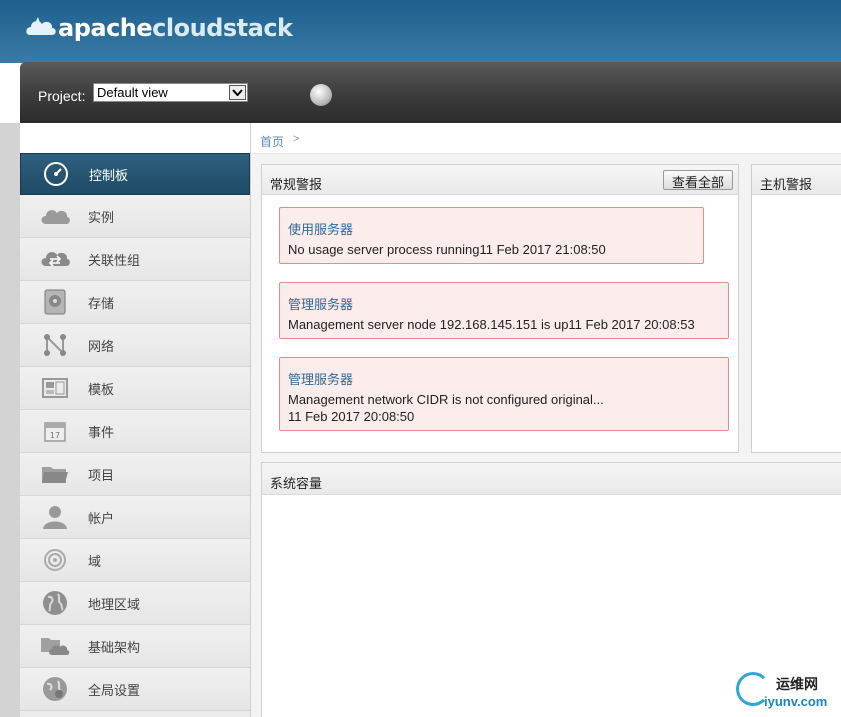 Image resolution: width=841 pixels, height=717 pixels. I want to click on sidebar-item-label: 事件, so click(101, 432).